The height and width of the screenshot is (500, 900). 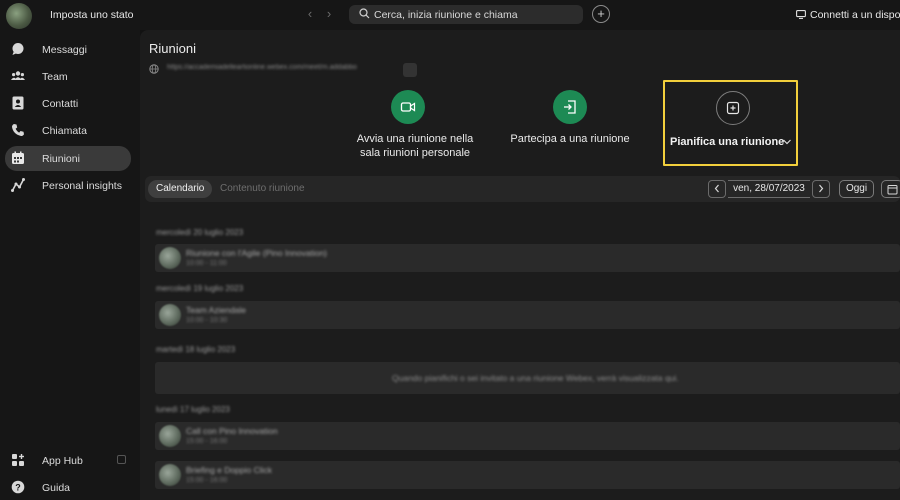 I want to click on page-title: Riunioni, so click(x=172, y=48).